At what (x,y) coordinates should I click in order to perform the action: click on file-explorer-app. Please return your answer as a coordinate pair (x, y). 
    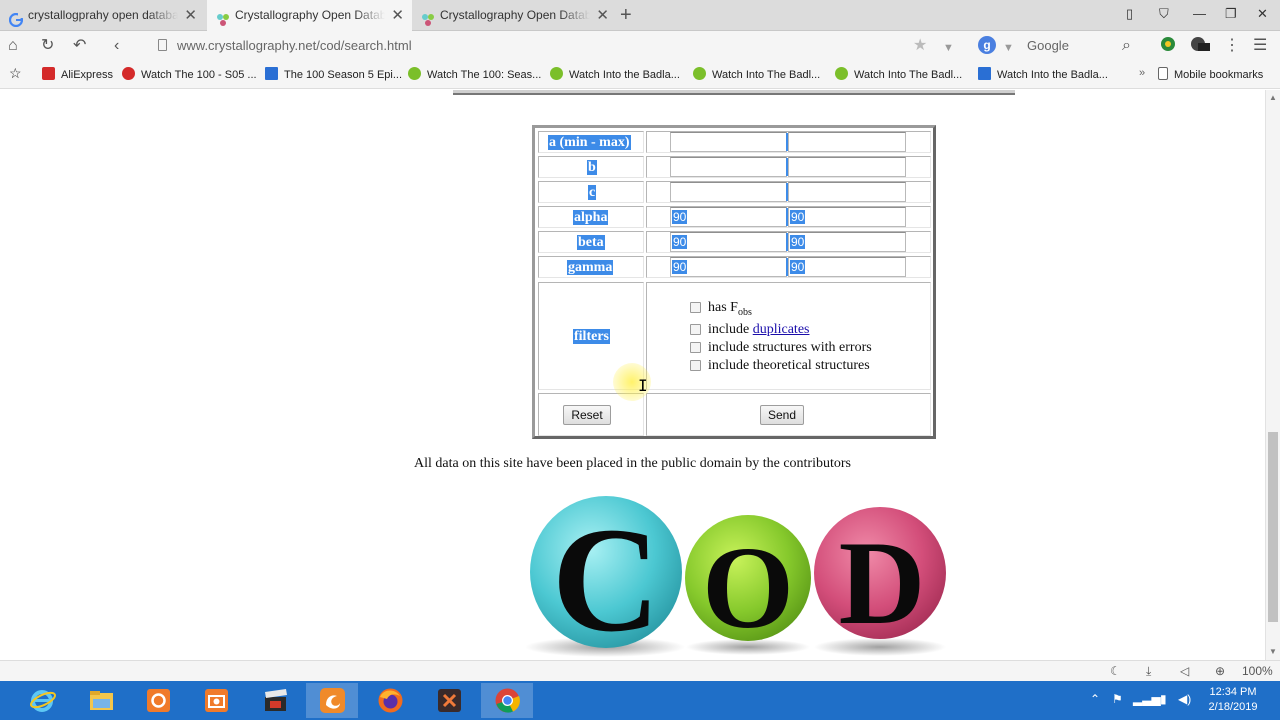
    Looking at the image, I should click on (101, 700).